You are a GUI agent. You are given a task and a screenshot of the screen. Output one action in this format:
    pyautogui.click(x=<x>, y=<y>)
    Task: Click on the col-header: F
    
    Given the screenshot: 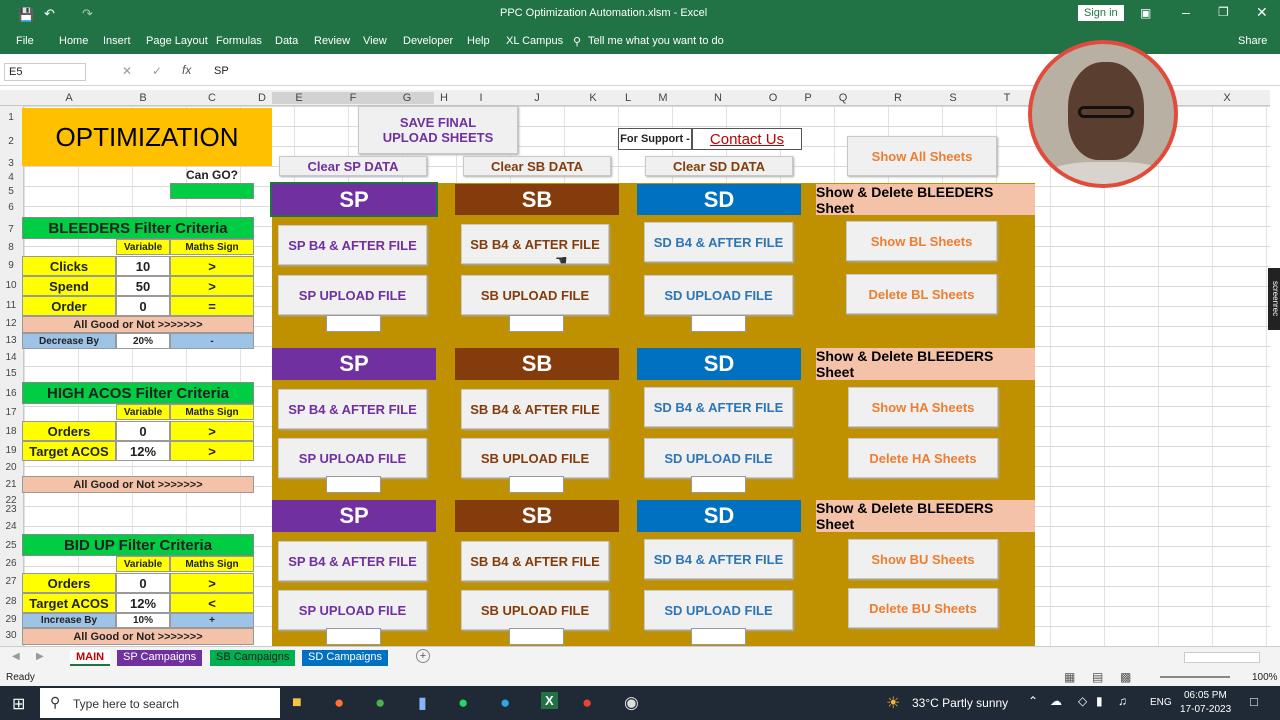 What is the action you would take?
    pyautogui.click(x=353, y=98)
    